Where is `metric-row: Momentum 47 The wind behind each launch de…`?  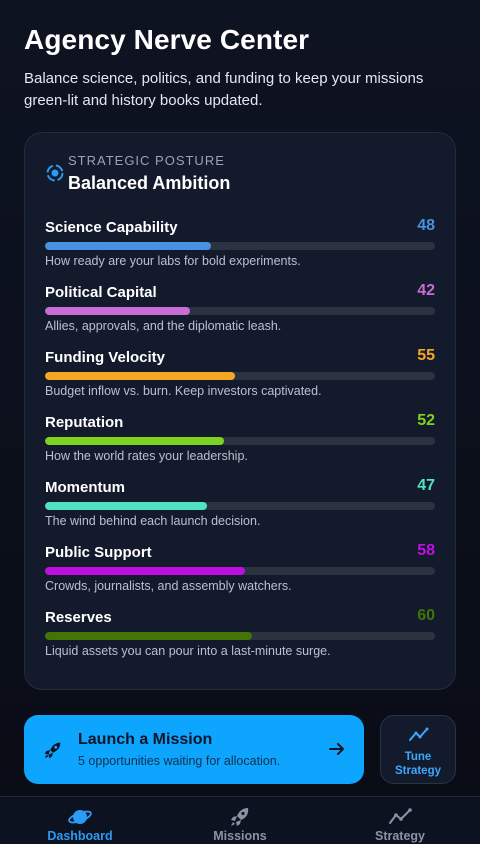 metric-row: Momentum 47 The wind behind each launch de… is located at coordinates (240, 502).